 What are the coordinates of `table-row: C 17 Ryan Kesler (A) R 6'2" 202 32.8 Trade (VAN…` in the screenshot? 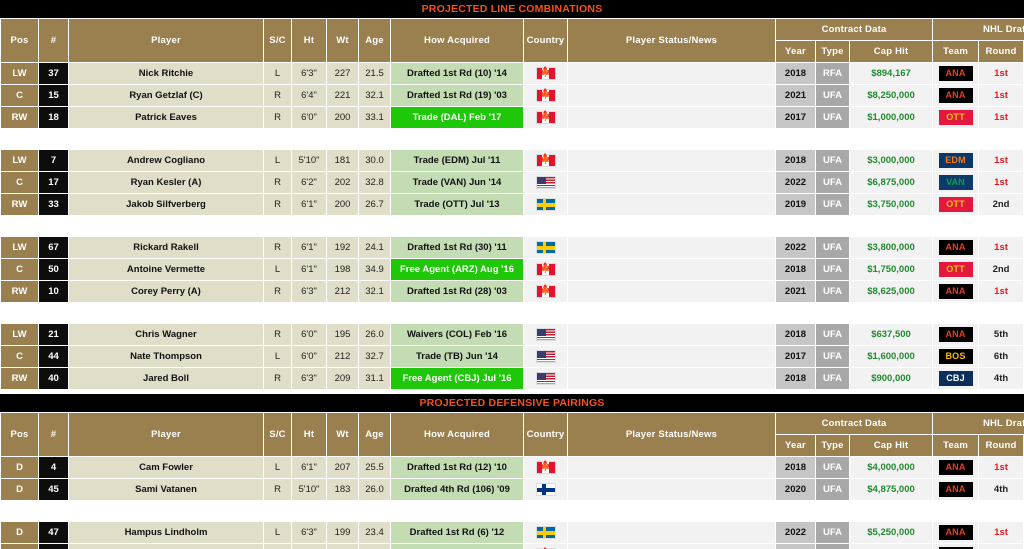 It's located at (512, 182).